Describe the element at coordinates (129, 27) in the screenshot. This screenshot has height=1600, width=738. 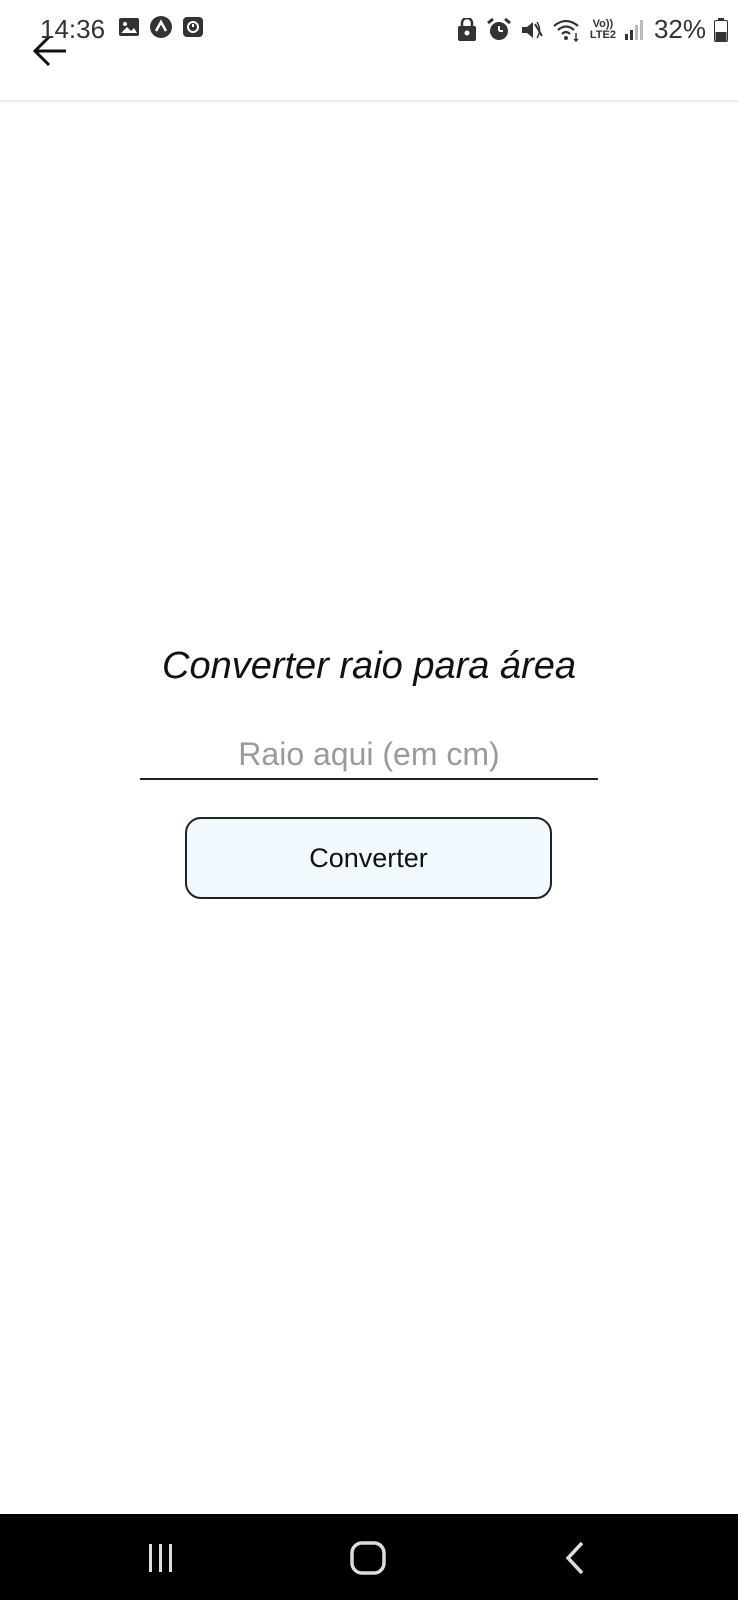
I see `image-icon` at that location.